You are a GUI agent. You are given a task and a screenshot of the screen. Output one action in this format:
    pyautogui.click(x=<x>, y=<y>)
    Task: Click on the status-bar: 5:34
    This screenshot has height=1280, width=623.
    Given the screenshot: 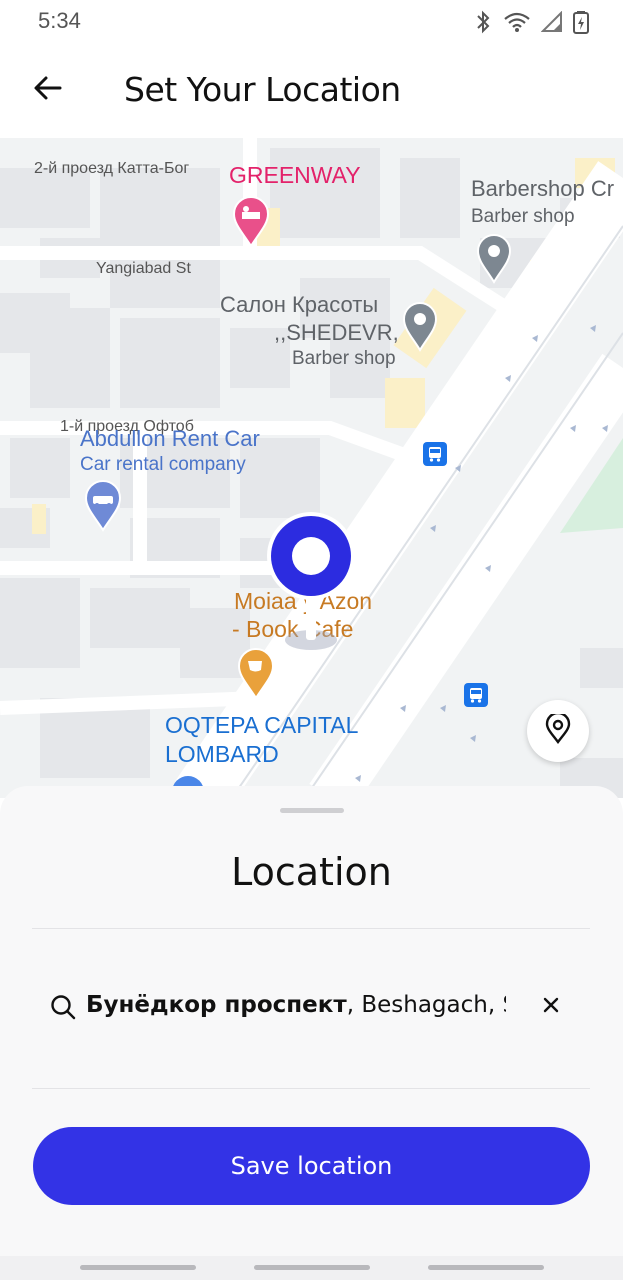 What is the action you would take?
    pyautogui.click(x=311, y=22)
    